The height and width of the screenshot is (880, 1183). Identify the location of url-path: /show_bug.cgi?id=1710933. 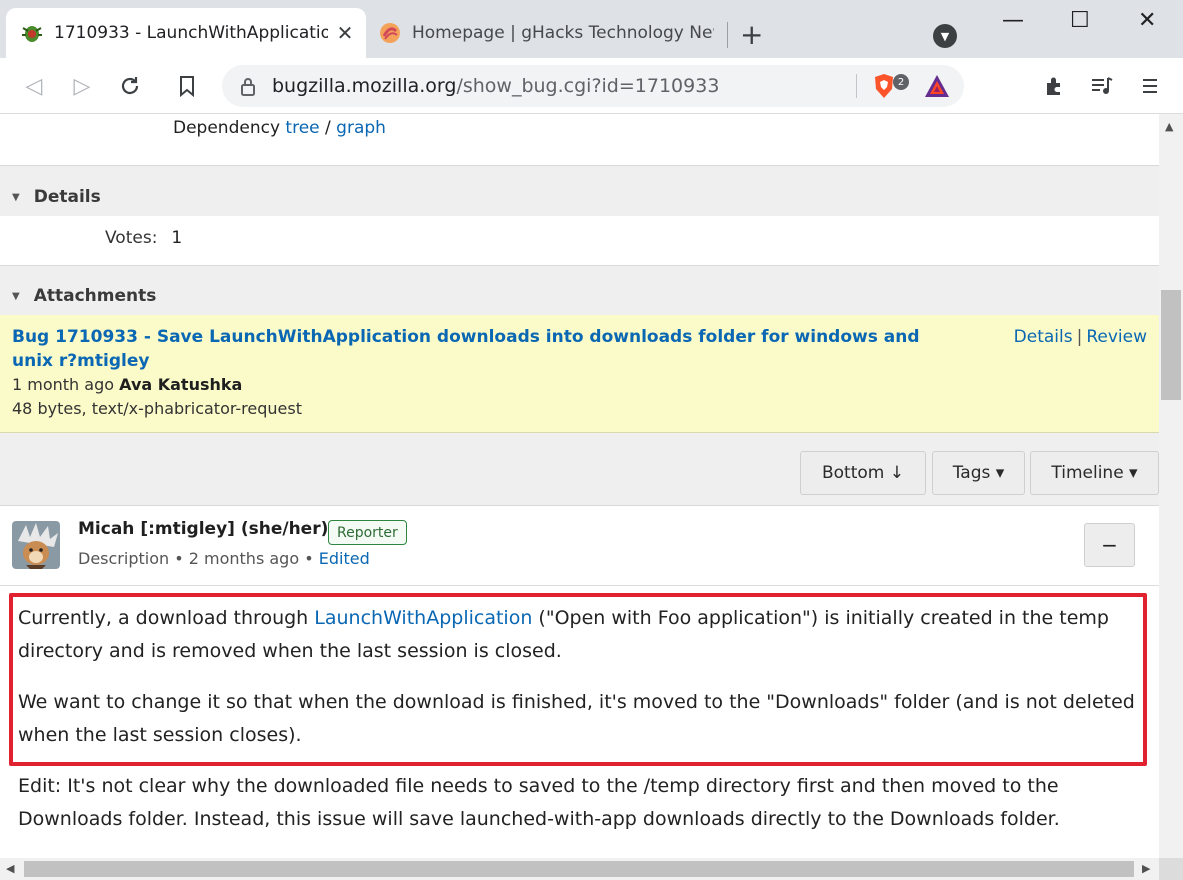
(588, 86).